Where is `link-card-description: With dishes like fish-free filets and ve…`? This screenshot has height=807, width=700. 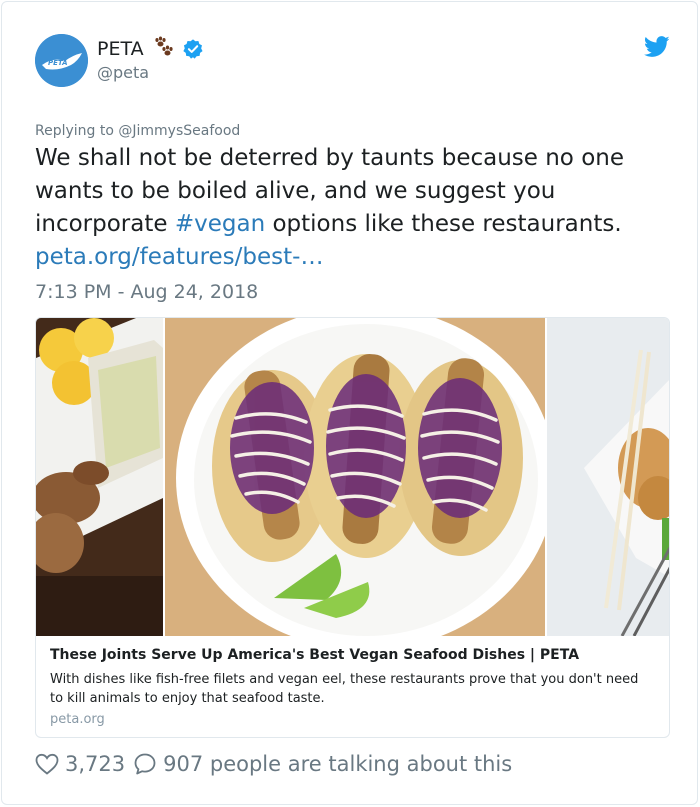 link-card-description: With dishes like fish-free filets and ve… is located at coordinates (344, 689).